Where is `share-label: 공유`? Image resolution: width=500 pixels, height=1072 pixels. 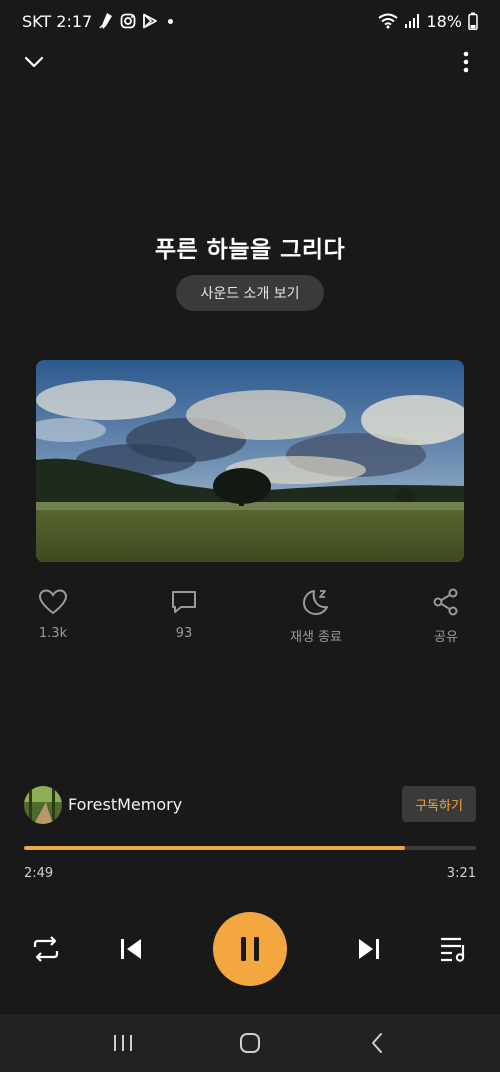 share-label: 공유 is located at coordinates (446, 637).